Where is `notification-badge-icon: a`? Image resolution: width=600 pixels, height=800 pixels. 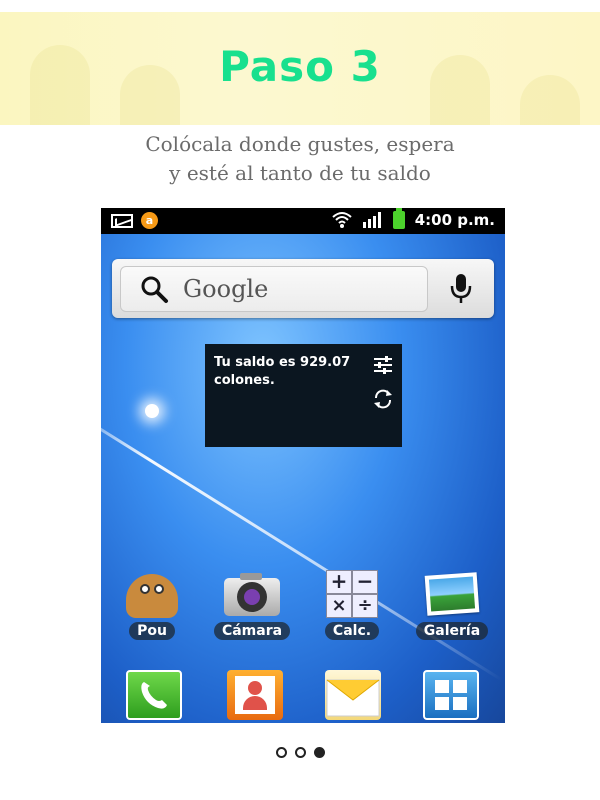 notification-badge-icon: a is located at coordinates (149, 220).